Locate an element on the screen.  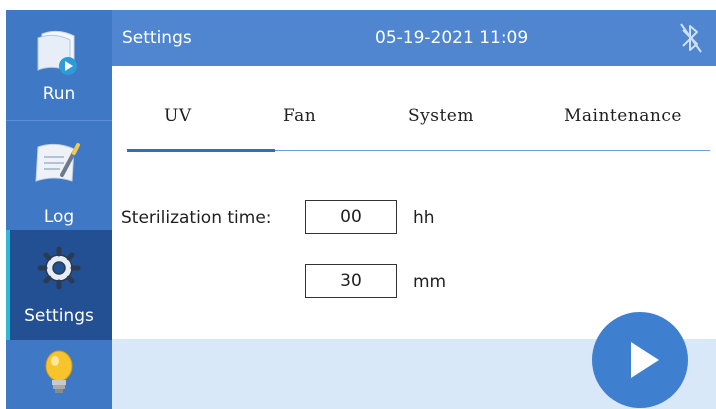
sidebar-item-light is located at coordinates (59, 374).